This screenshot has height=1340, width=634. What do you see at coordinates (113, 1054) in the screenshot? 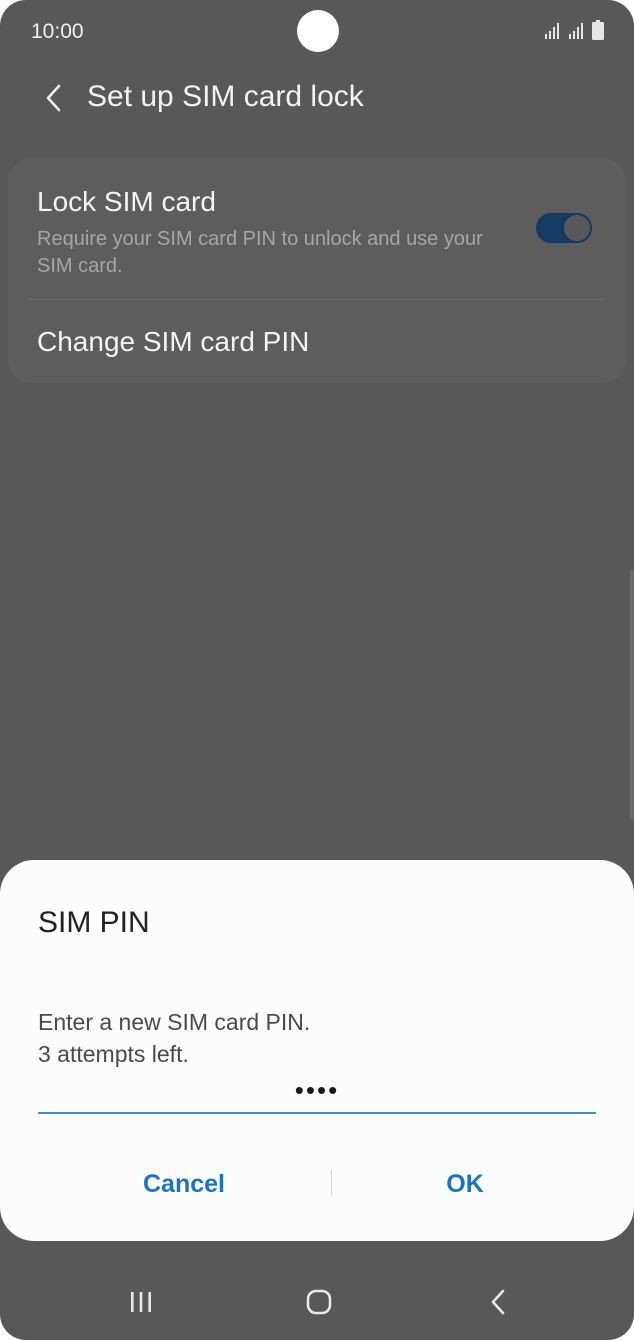
I see `dialog-message-line2: 3 attempts left.` at bounding box center [113, 1054].